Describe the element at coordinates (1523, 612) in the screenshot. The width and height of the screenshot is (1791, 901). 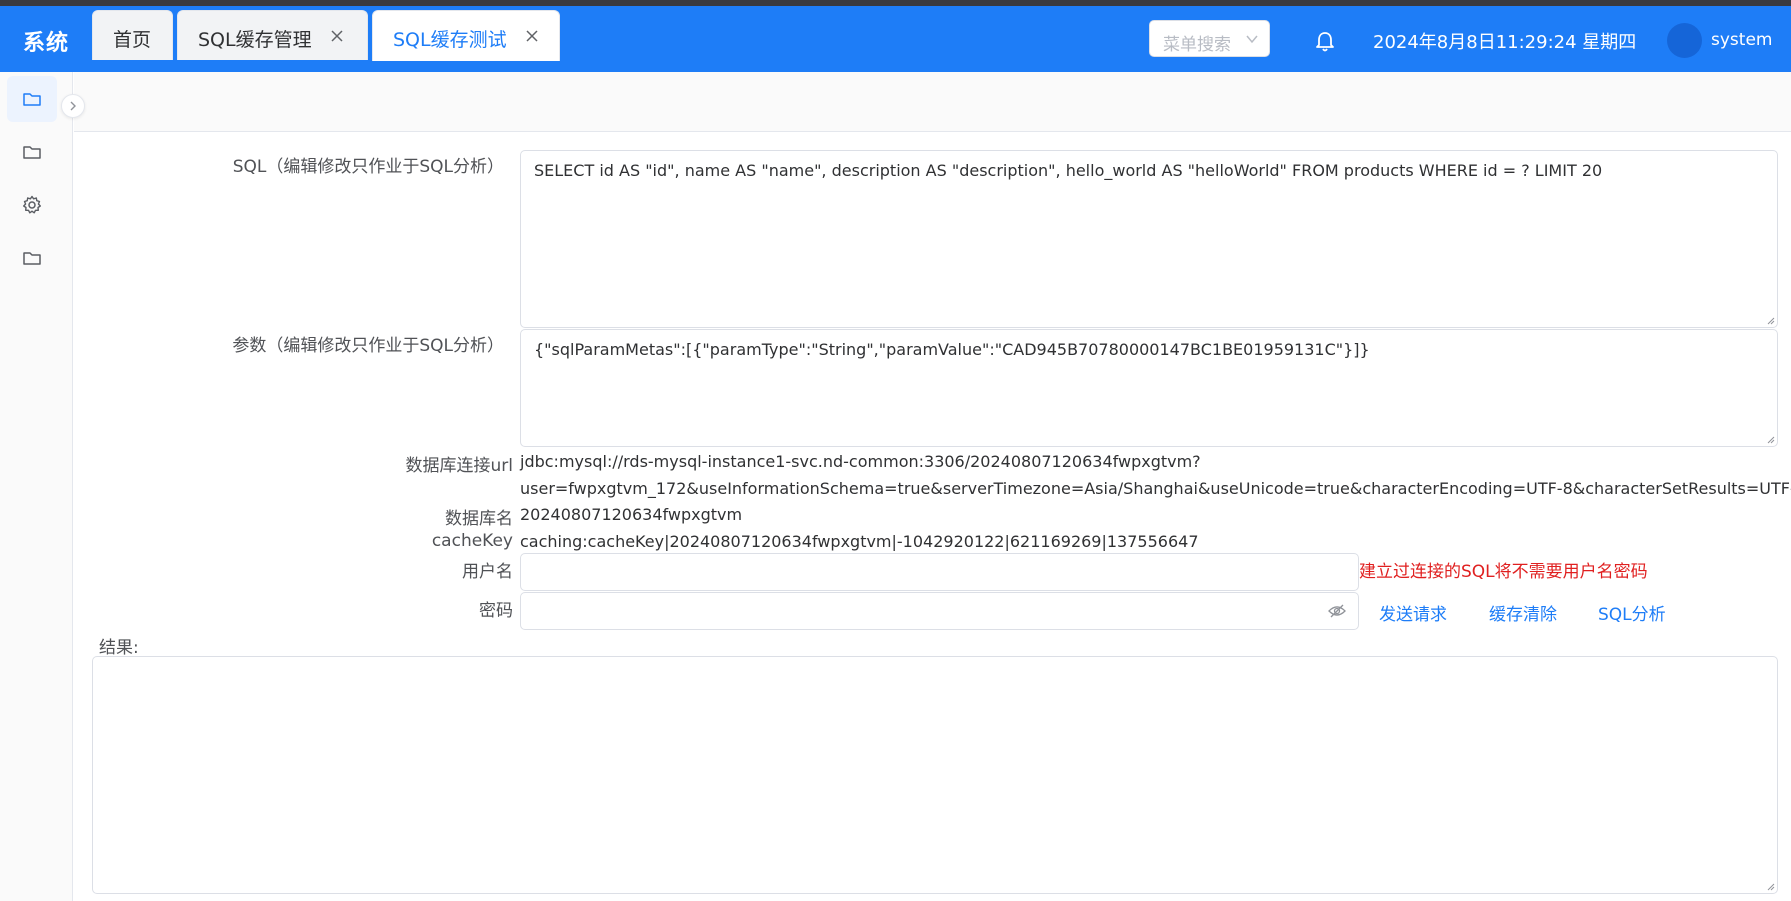
I see `clear-cache-button: 缓存清除` at that location.